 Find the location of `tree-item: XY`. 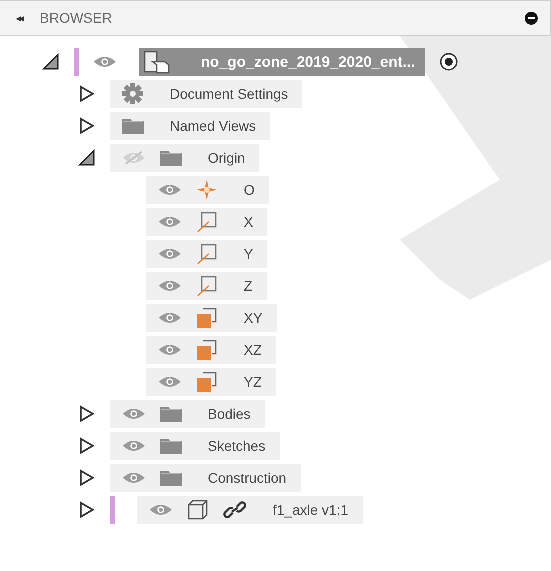

tree-item: XY is located at coordinates (211, 318).